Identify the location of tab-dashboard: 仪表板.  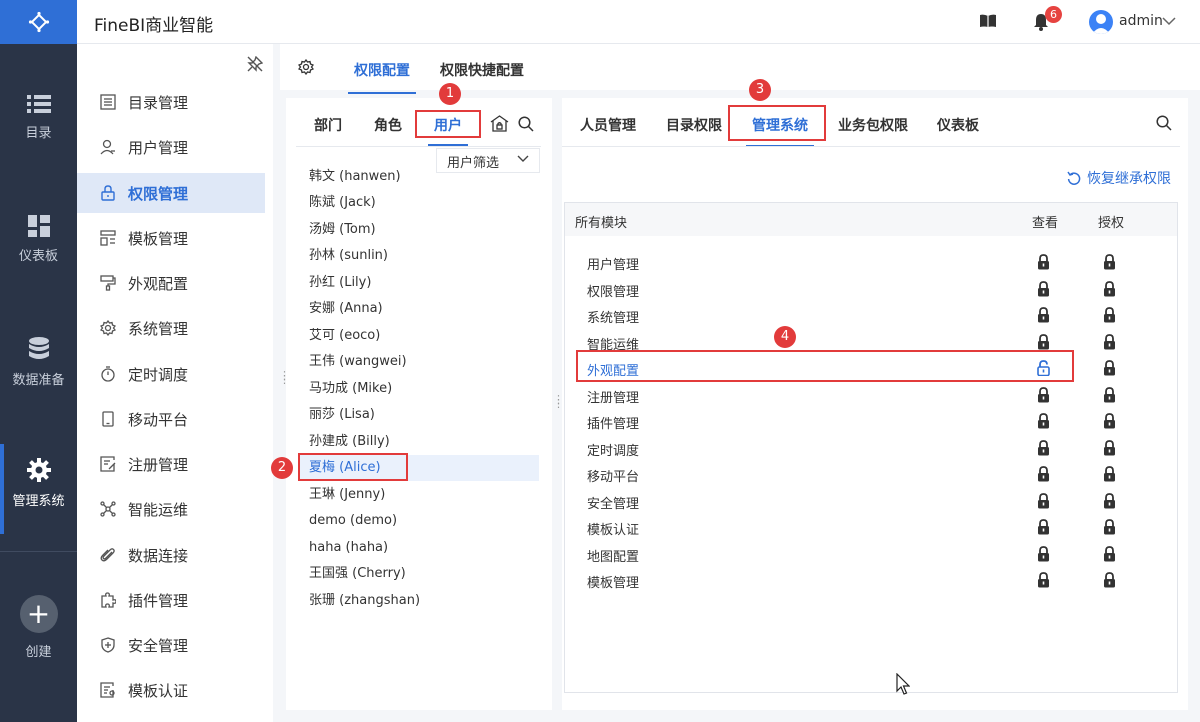
(958, 125).